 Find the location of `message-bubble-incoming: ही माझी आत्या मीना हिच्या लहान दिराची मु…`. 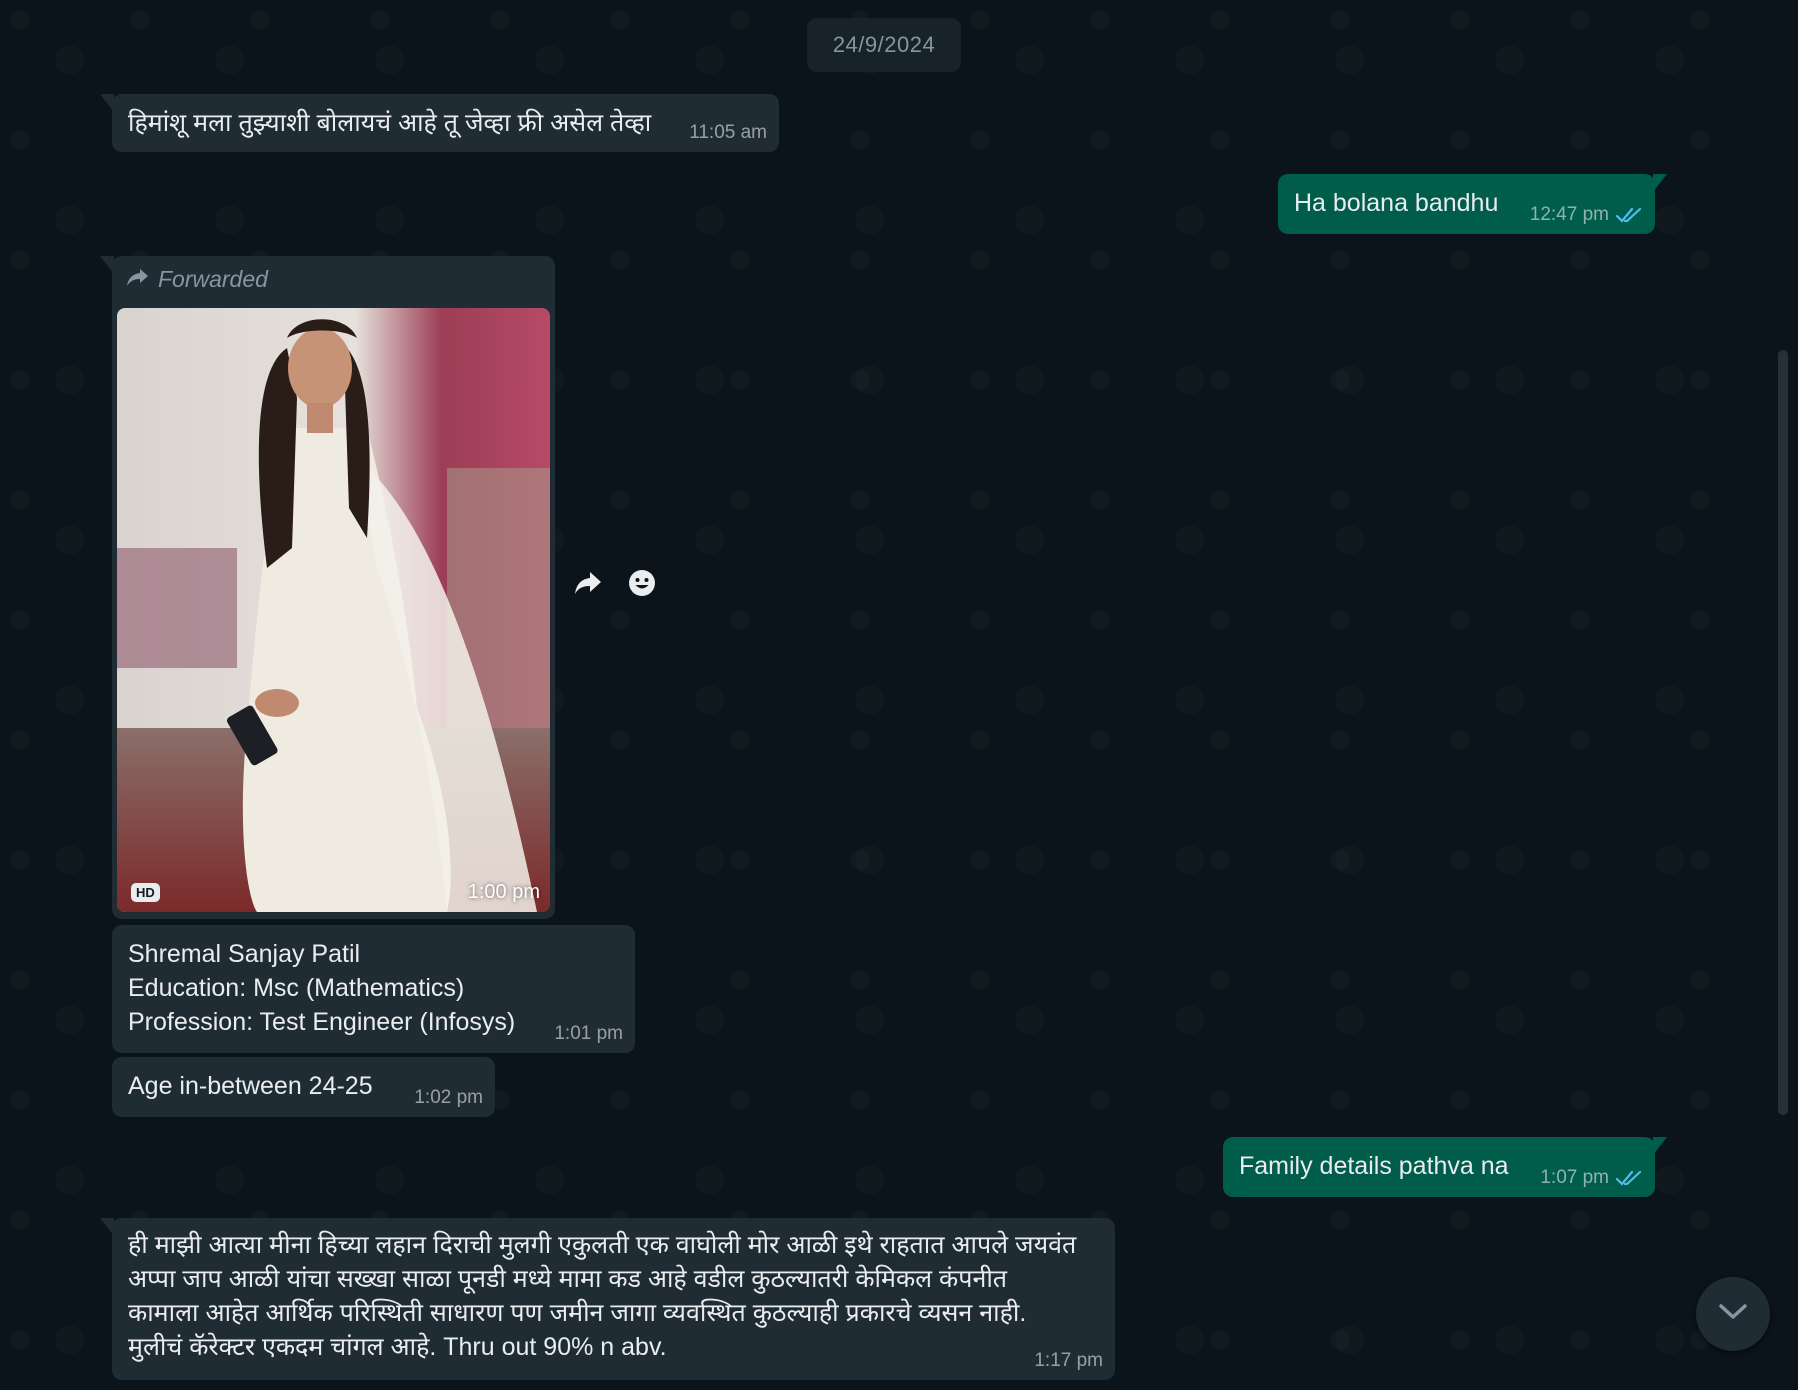

message-bubble-incoming: ही माझी आत्या मीना हिच्या लहान दिराची मु… is located at coordinates (607, 1299).